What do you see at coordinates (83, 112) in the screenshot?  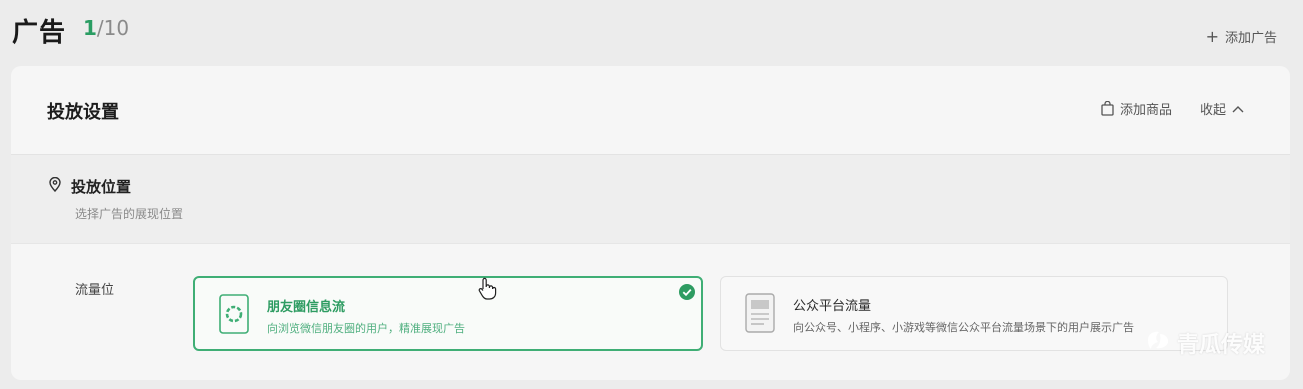 I see `card-title: 投放设置` at bounding box center [83, 112].